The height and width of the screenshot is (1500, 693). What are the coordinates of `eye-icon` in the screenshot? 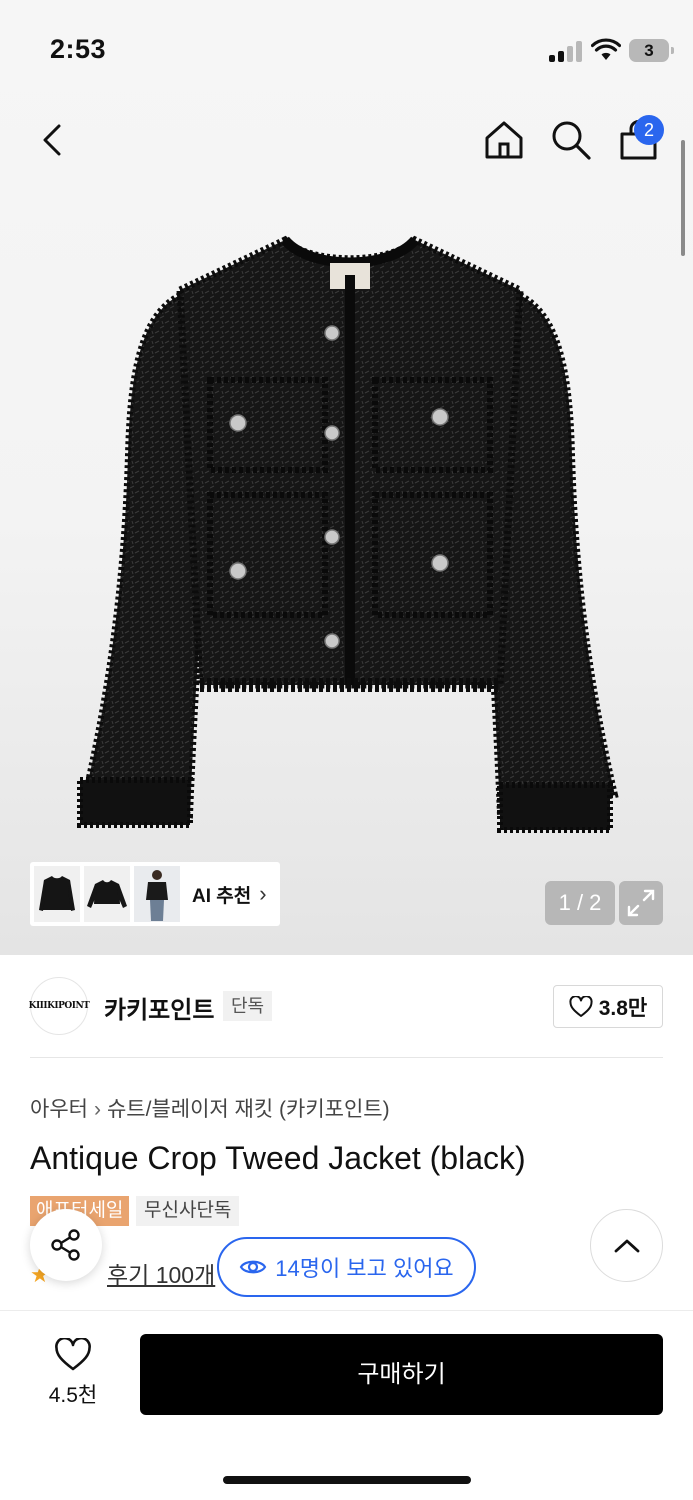 It's located at (253, 1267).